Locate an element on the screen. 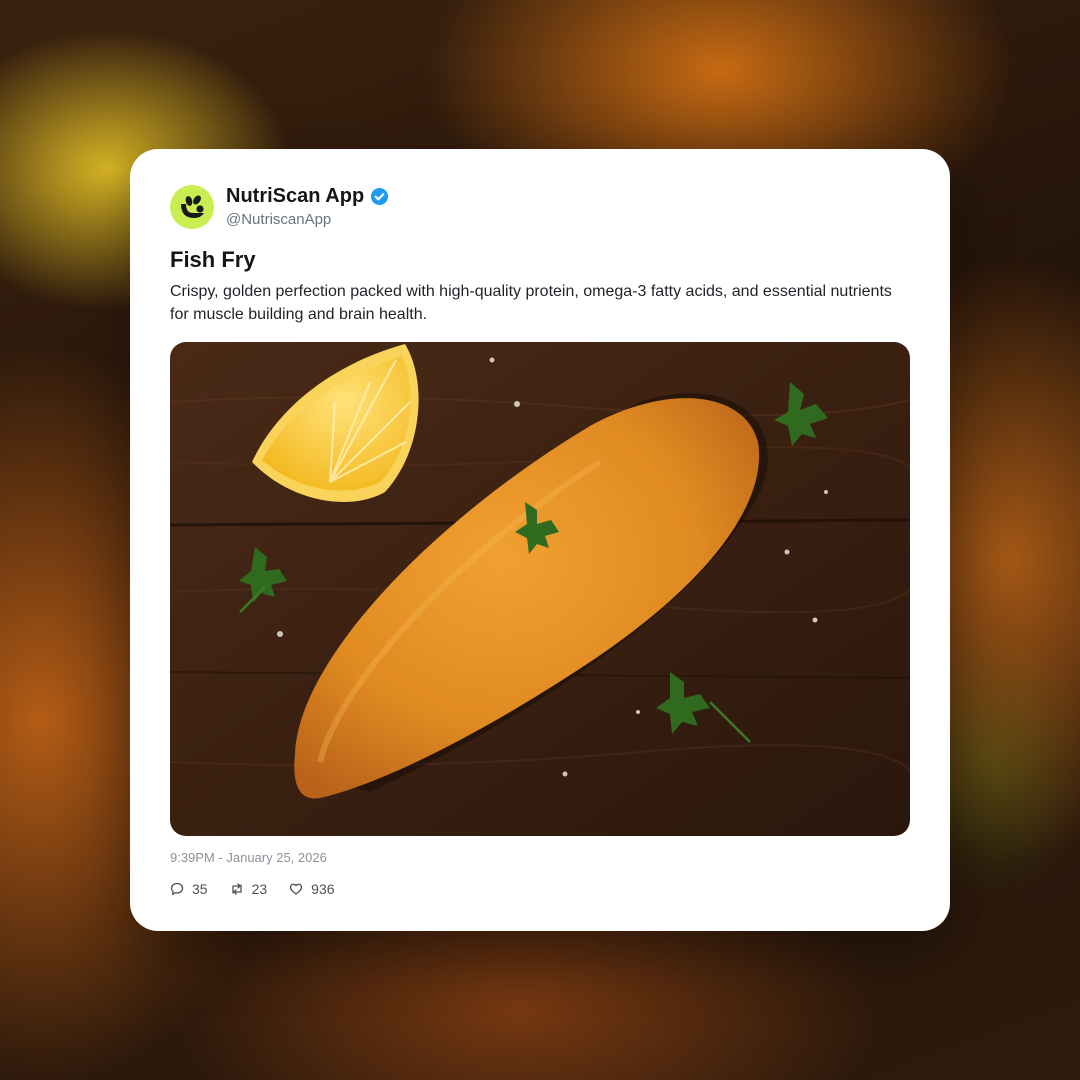 Image resolution: width=1080 pixels, height=1080 pixels. post-timestamp: 9:39PM - January 25, 2026 is located at coordinates (248, 857).